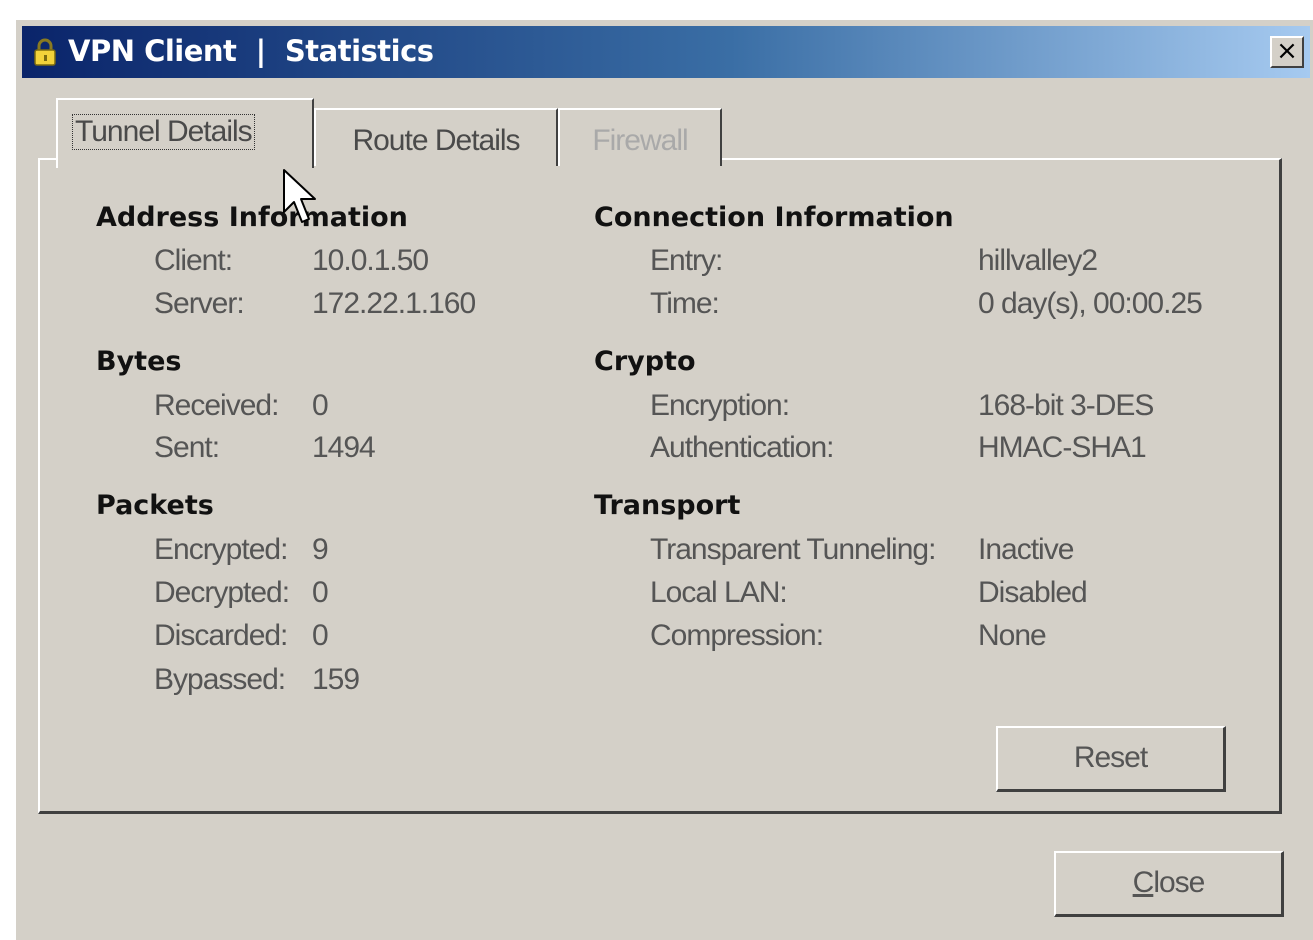 This screenshot has width=1313, height=940. Describe the element at coordinates (394, 303) in the screenshot. I see `server-value: 172.22.1.160` at that location.